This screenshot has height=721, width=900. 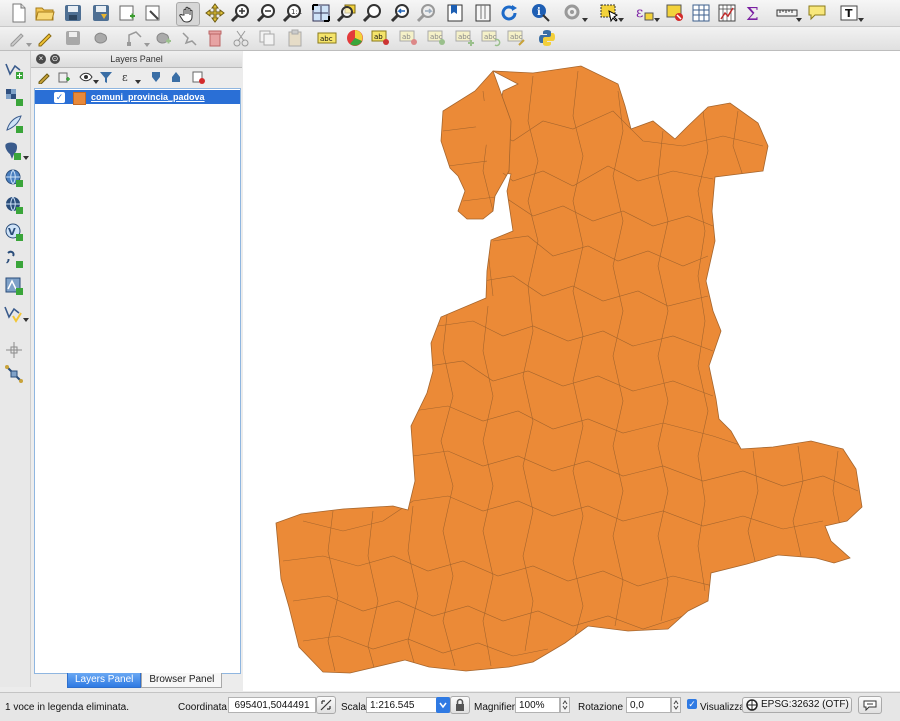 I want to click on new-project-icon, so click(x=19, y=13).